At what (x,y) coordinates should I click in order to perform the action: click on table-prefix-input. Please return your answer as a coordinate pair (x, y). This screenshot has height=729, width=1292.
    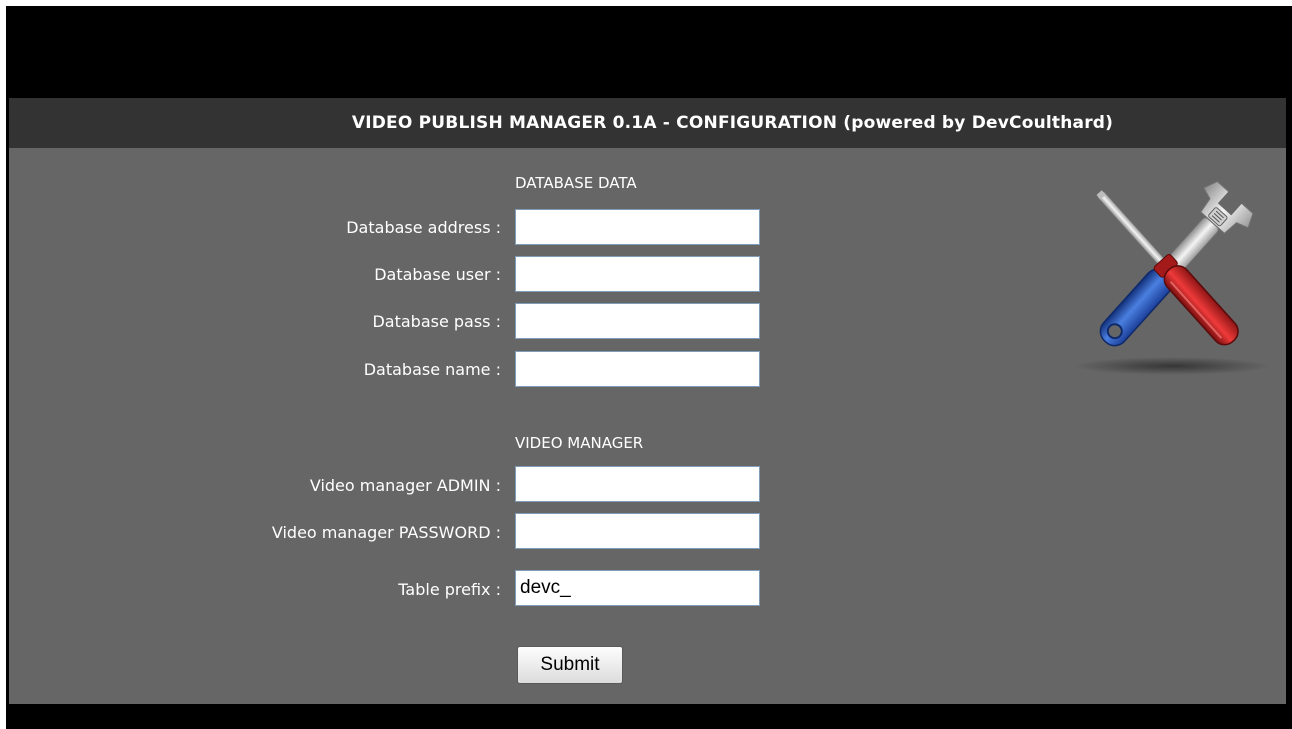
    Looking at the image, I should click on (637, 588).